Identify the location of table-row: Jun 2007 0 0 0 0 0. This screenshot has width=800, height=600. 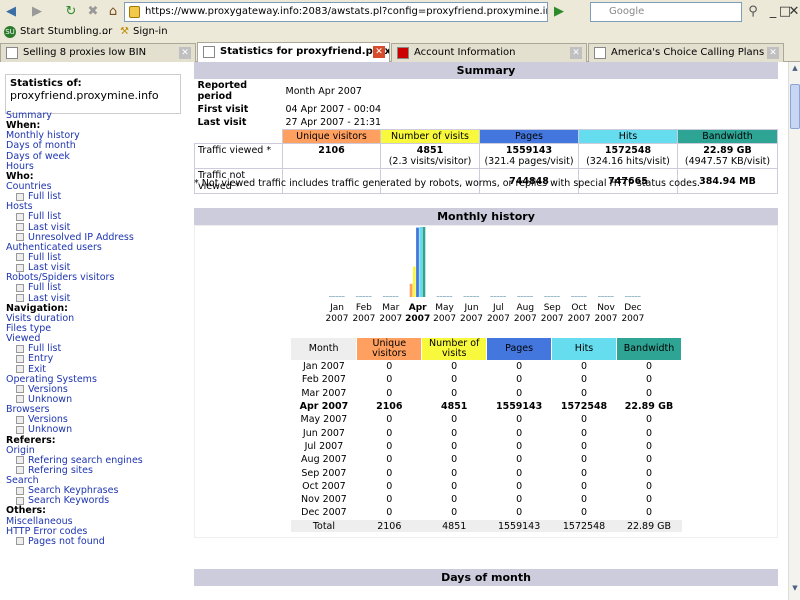
(486, 433).